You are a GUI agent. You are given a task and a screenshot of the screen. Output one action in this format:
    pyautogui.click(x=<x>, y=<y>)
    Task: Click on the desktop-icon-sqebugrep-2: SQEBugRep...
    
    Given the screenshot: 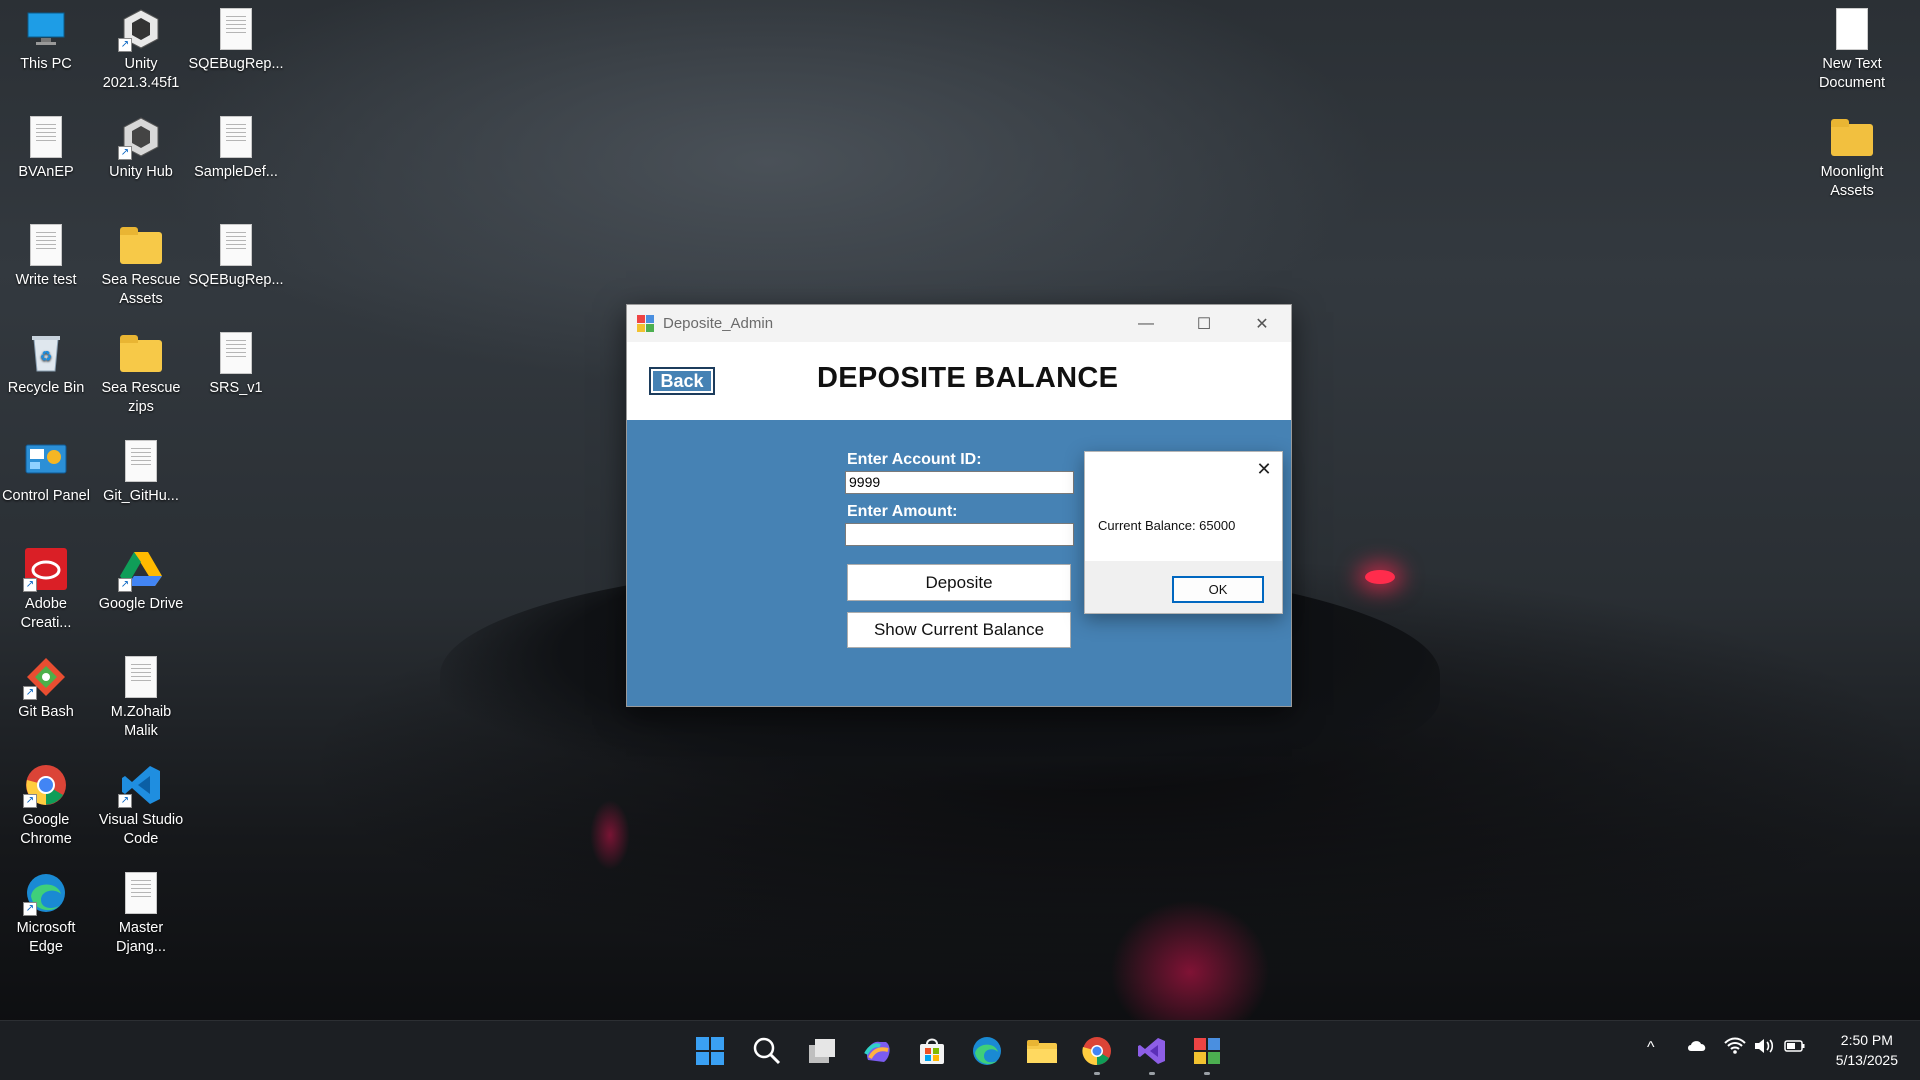 What is the action you would take?
    pyautogui.click(x=236, y=266)
    